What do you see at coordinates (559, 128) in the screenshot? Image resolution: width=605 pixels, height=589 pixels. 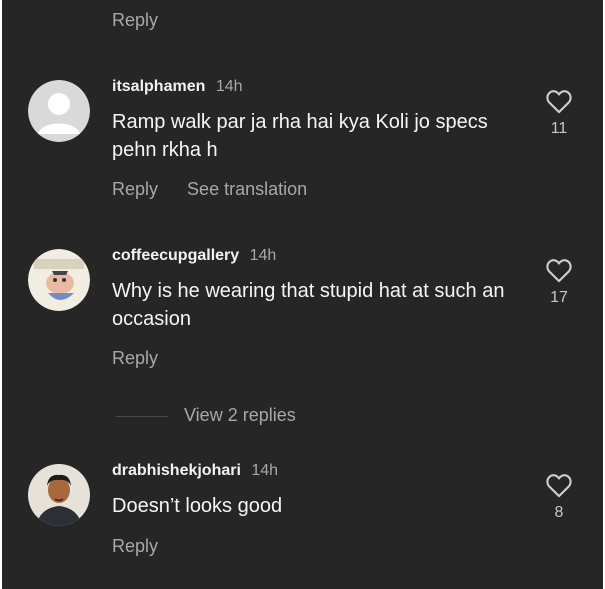 I see `like-count: 11` at bounding box center [559, 128].